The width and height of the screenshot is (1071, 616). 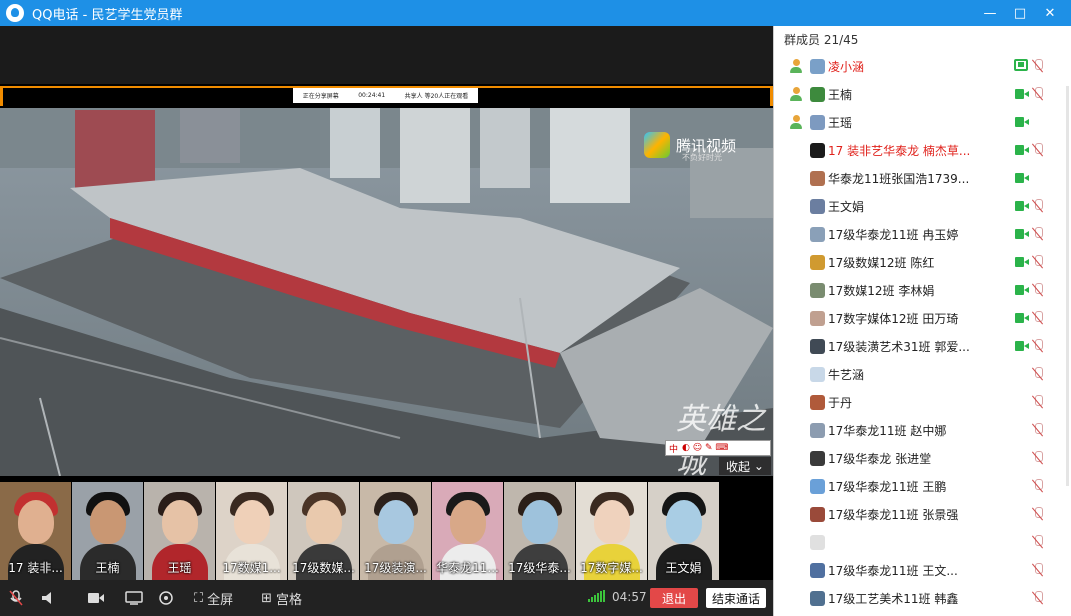 What do you see at coordinates (213, 598) in the screenshot?
I see `fullscreen-button: ⛶ 全屏` at bounding box center [213, 598].